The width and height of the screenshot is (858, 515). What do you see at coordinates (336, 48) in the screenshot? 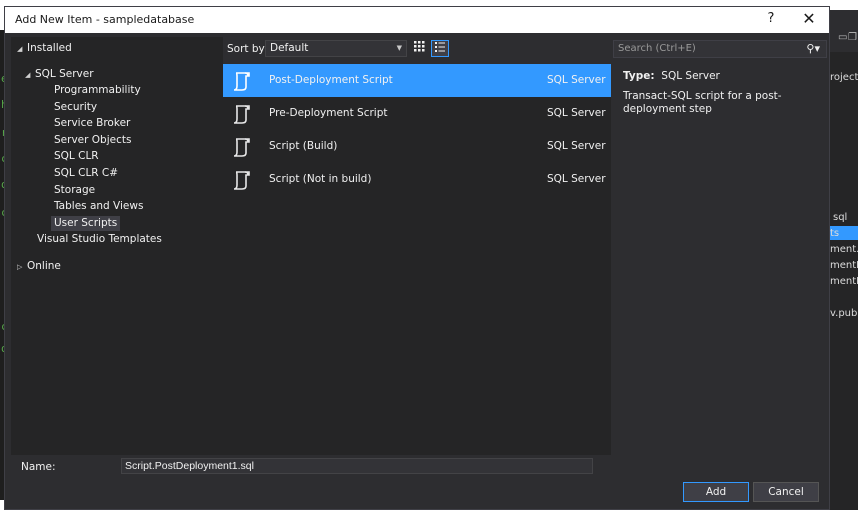
I see `sort-by-select: Default ▼` at bounding box center [336, 48].